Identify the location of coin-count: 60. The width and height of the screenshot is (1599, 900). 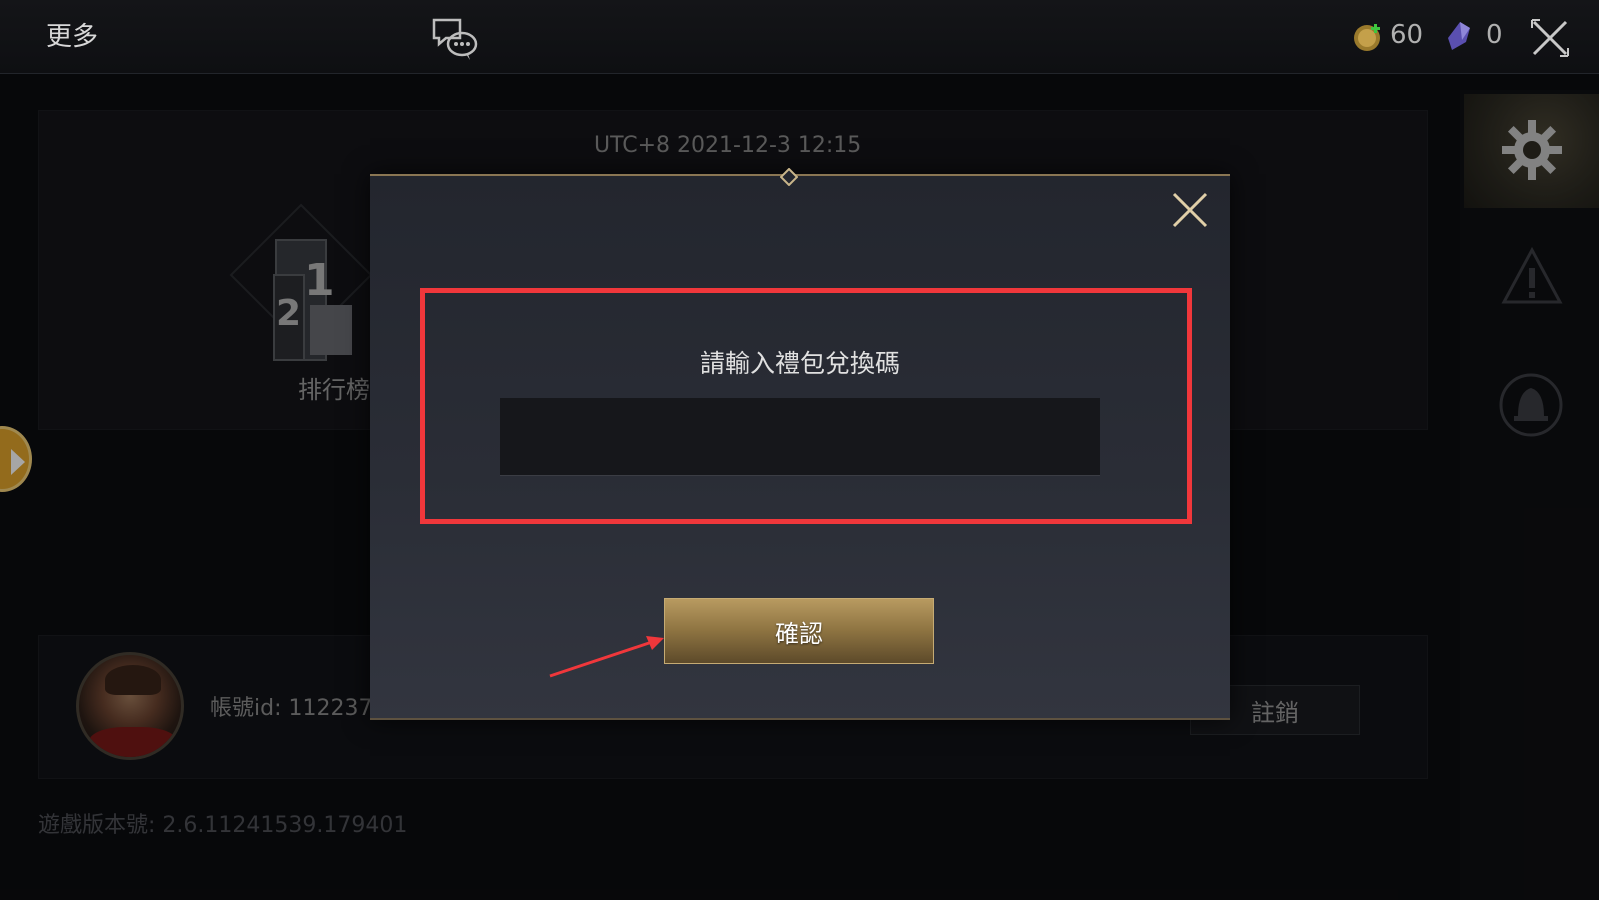
(1407, 35).